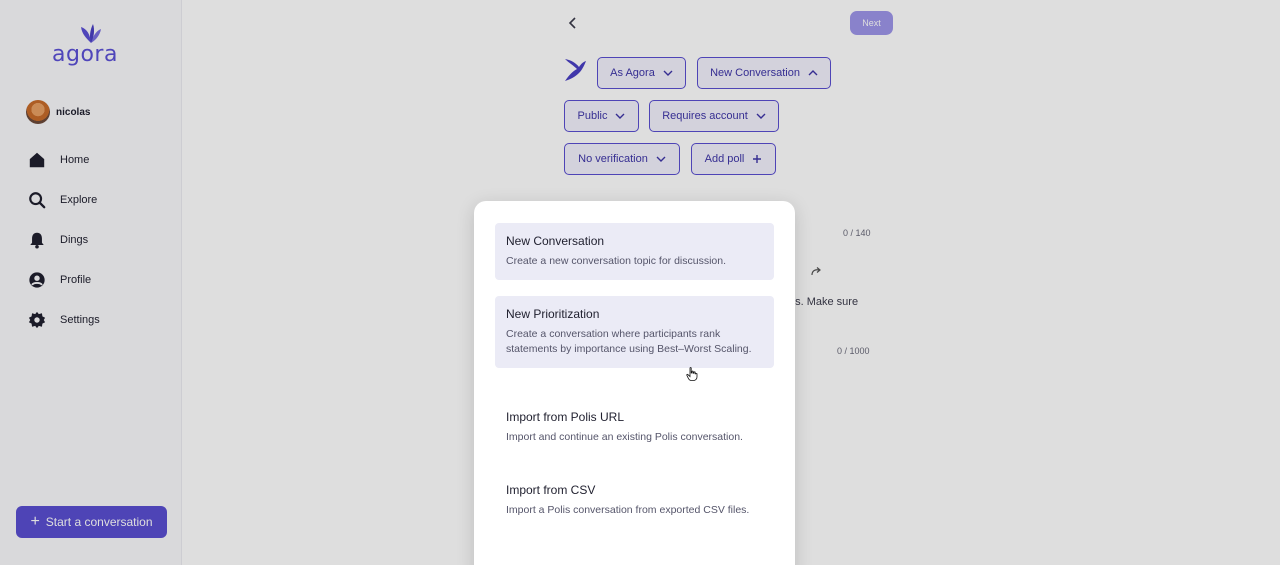 This screenshot has height=565, width=1280. Describe the element at coordinates (692, 374) in the screenshot. I see `hand-pointer-icon` at that location.